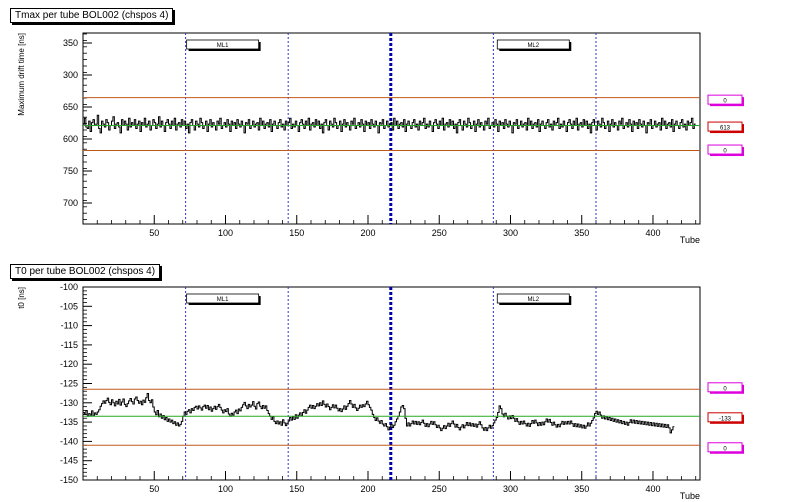 The width and height of the screenshot is (786, 502). I want to click on y-tick-label: -125, so click(69, 384).